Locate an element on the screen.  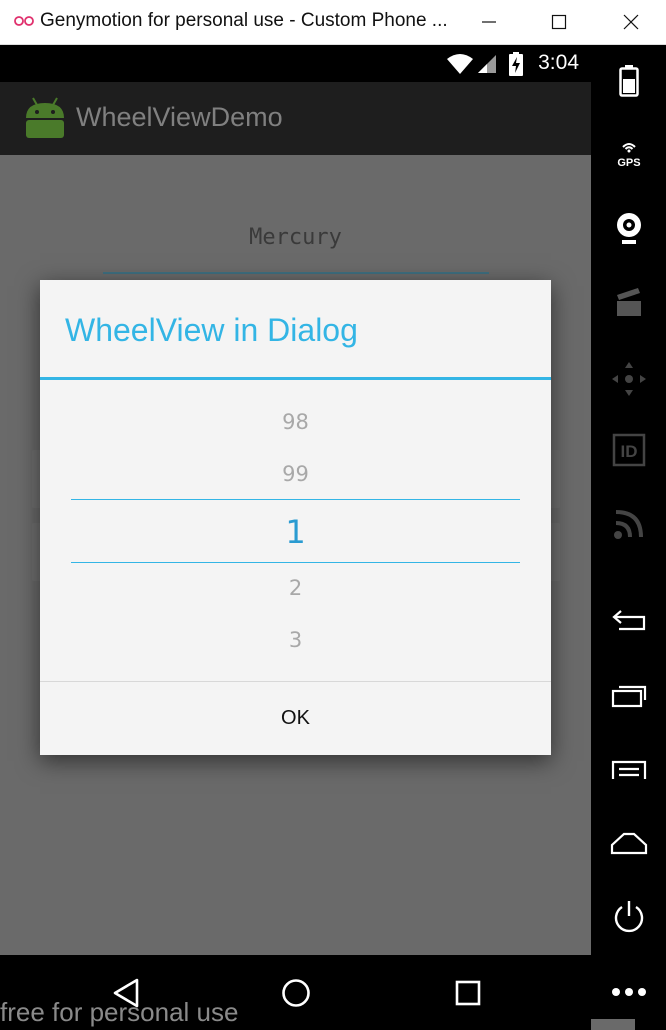
minimize-icon is located at coordinates (489, 22).